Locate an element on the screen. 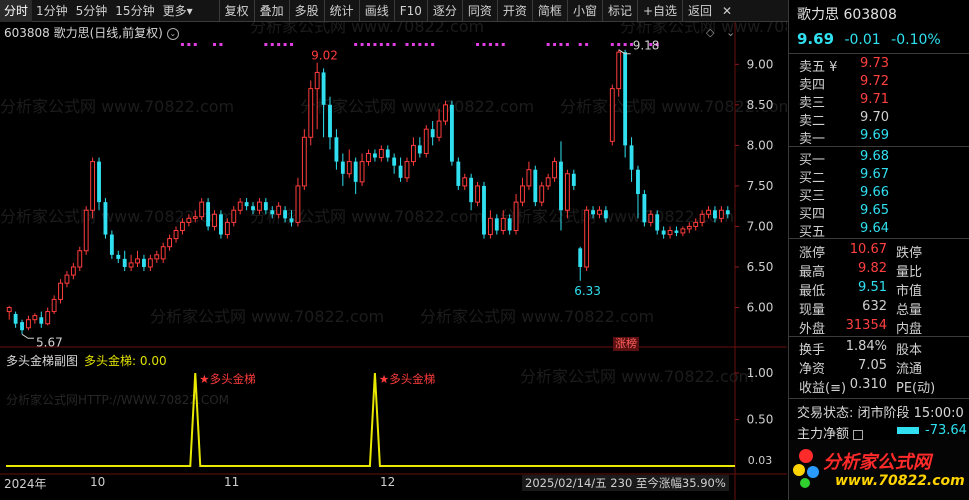 The height and width of the screenshot is (500, 969). y-axis: 9.00 8.50 8.00 7.50 7.00 6.50 6.00 1.00 0.50 0.03 is located at coordinates (754, 262).